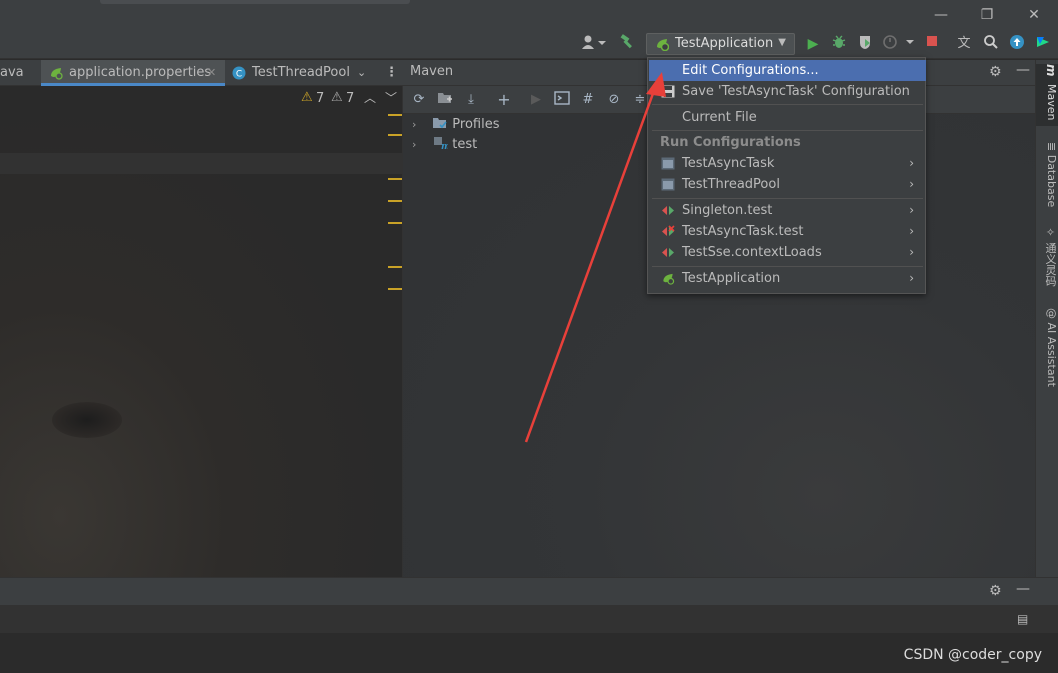 This screenshot has height=673, width=1058. Describe the element at coordinates (350, 98) in the screenshot. I see `weak-warning-count: 7` at that location.